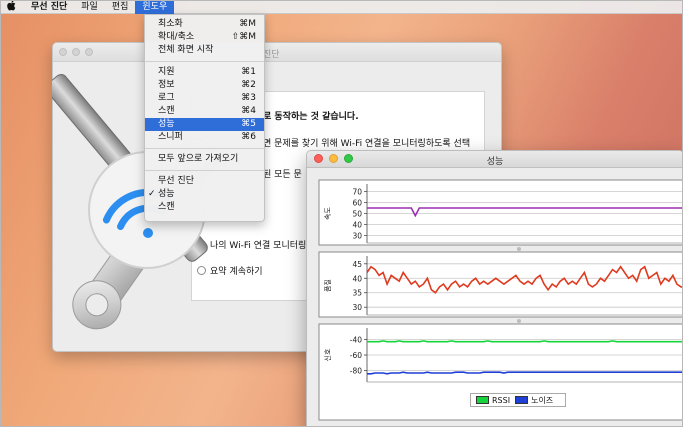  Describe the element at coordinates (311, 117) in the screenshot. I see `status-heading: 로 동작하는 것 같습니다.` at that location.